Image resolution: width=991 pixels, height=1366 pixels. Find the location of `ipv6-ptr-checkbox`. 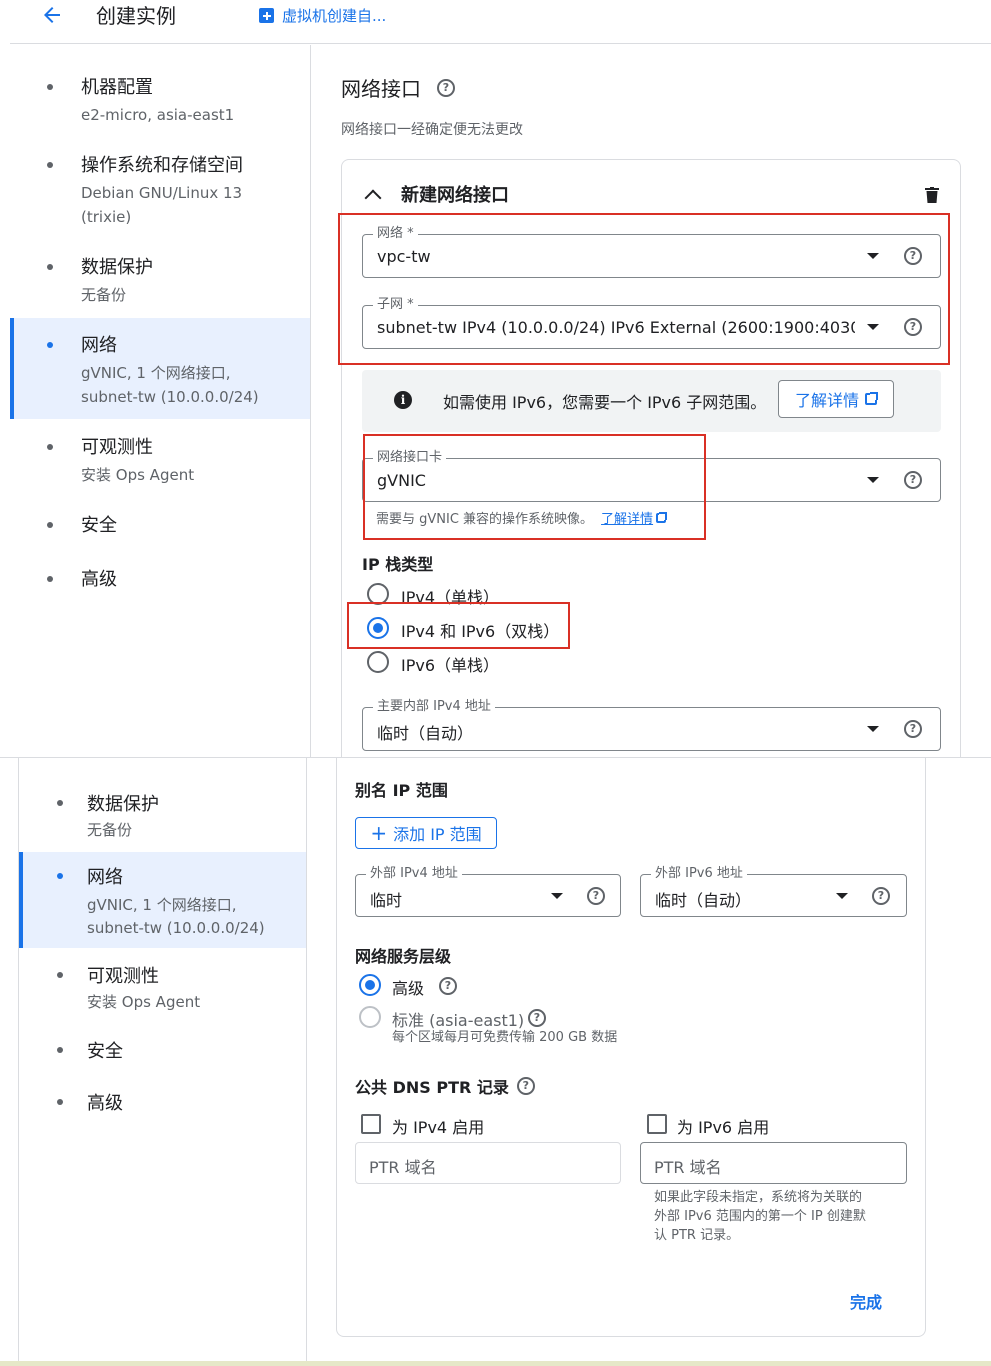

ipv6-ptr-checkbox is located at coordinates (657, 1124).